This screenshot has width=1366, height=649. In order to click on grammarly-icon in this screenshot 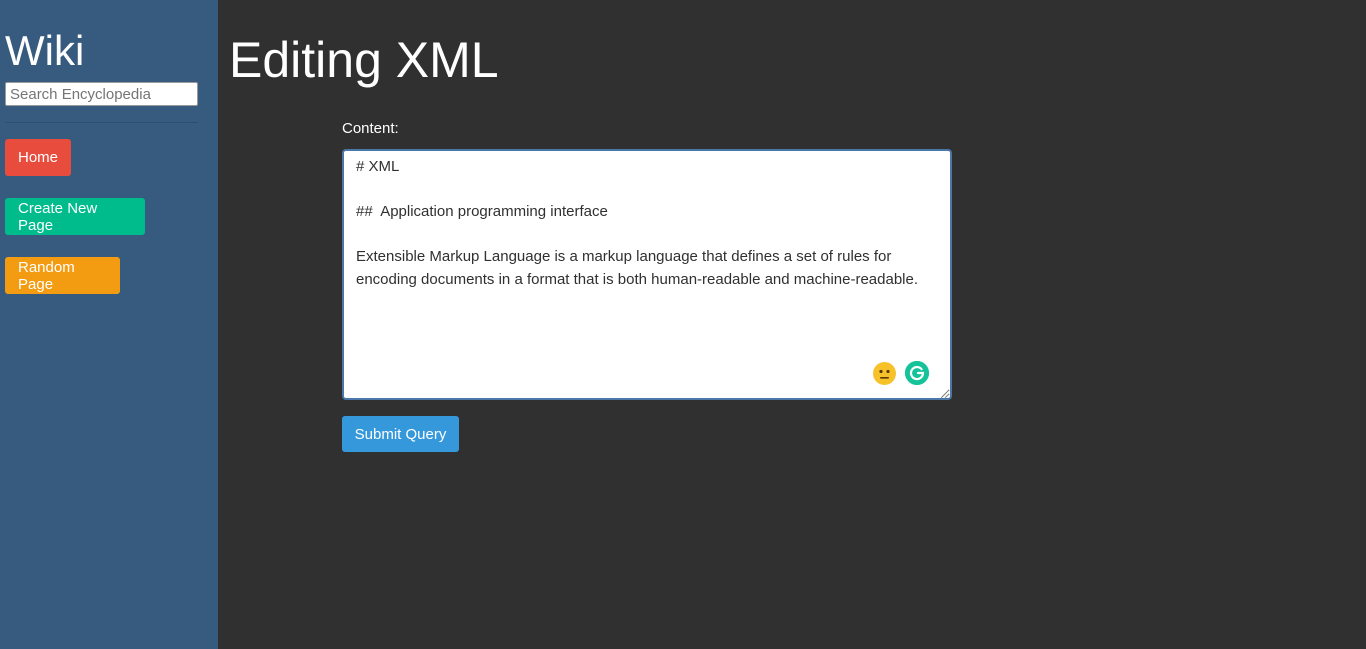, I will do `click(917, 373)`.